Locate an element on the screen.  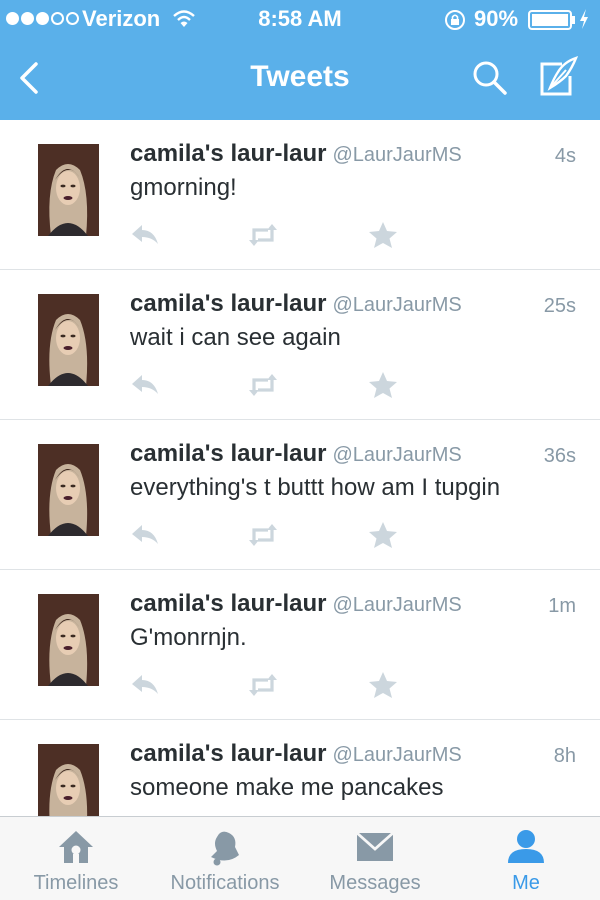
tweet-timestamp: 8h is located at coordinates (564, 756).